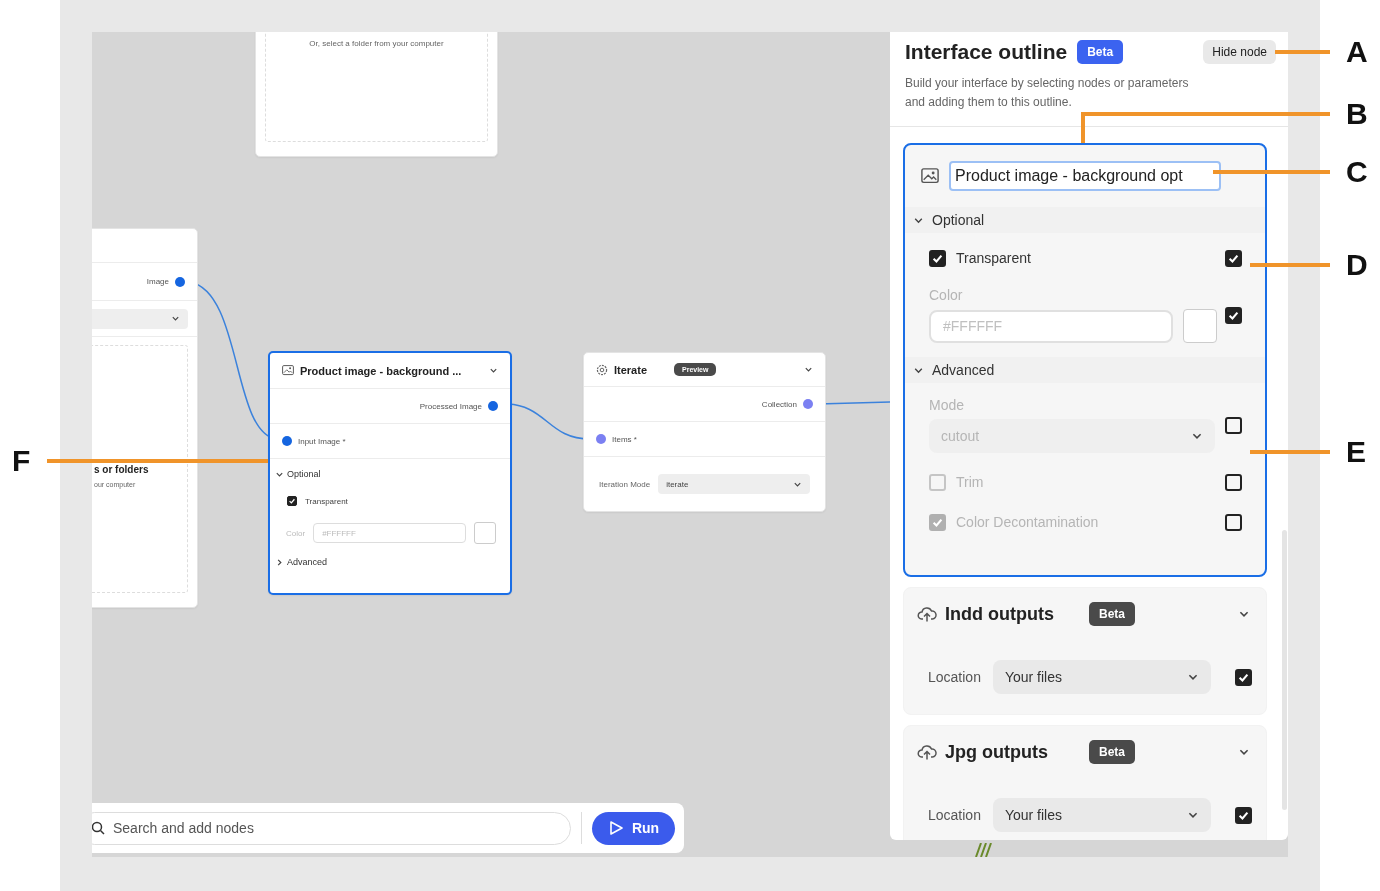 This screenshot has height=891, width=1380. Describe the element at coordinates (1027, 522) in the screenshot. I see `checkbox-label: Color Decontamination` at that location.